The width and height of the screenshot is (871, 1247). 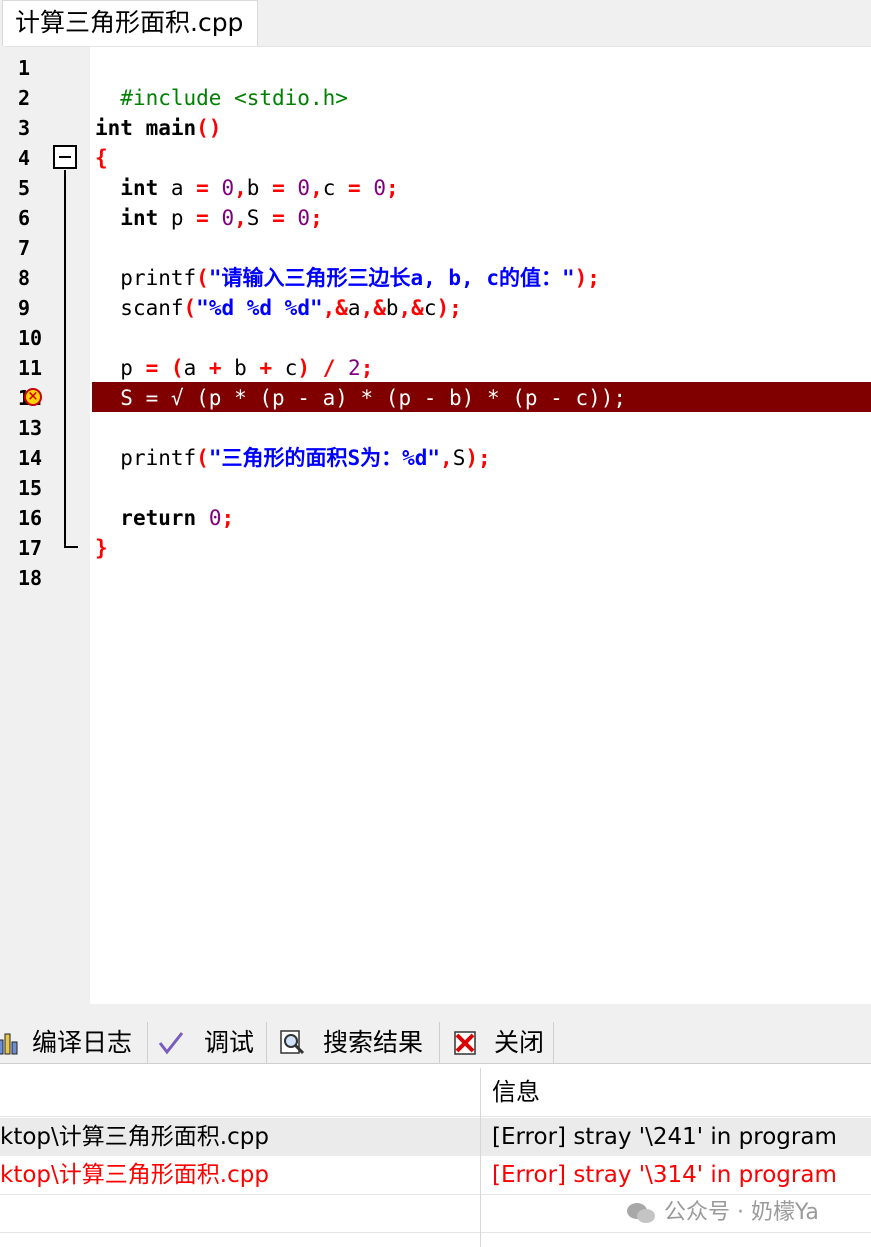 I want to click on line-number: 7, so click(x=24, y=248).